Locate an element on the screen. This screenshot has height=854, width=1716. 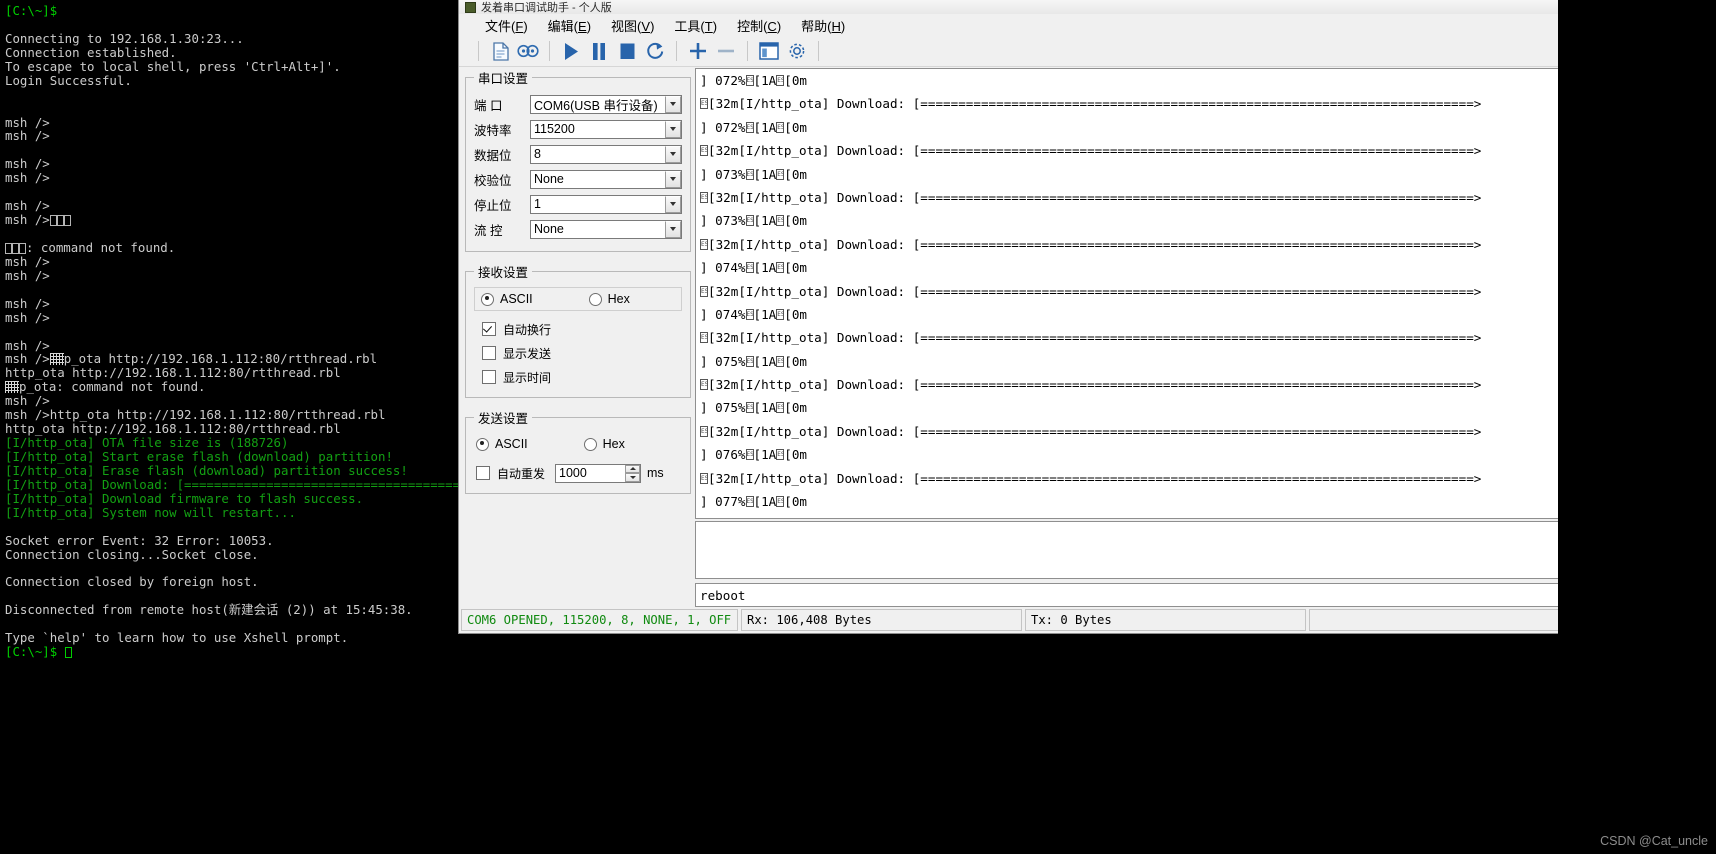
receive-ascii-label: ASCII is located at coordinates (516, 299).